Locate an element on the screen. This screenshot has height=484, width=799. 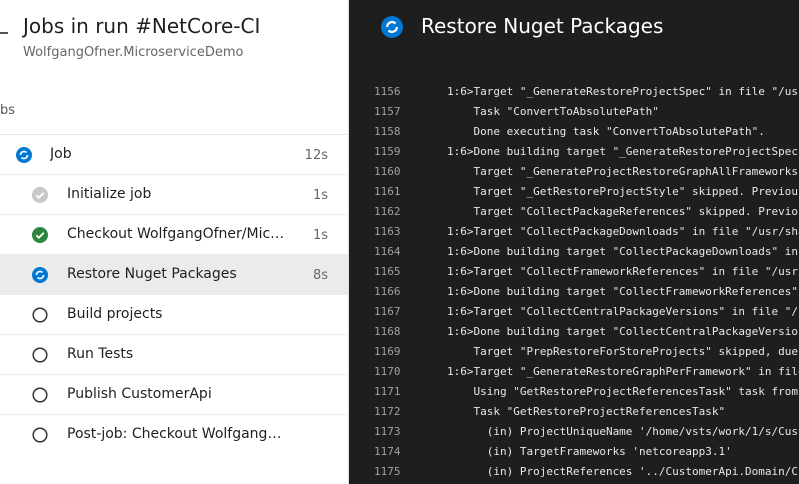
line-number: 1156 is located at coordinates (387, 91).